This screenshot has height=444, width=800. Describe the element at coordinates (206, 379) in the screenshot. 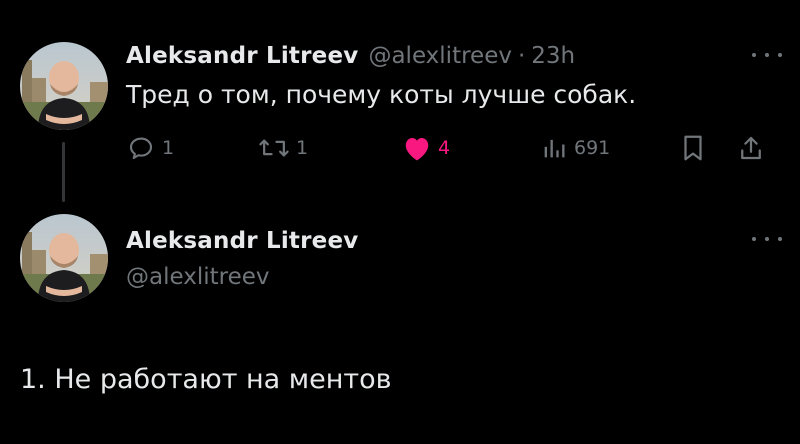

I see `tweet-text: 1. Не работают на ментов` at that location.